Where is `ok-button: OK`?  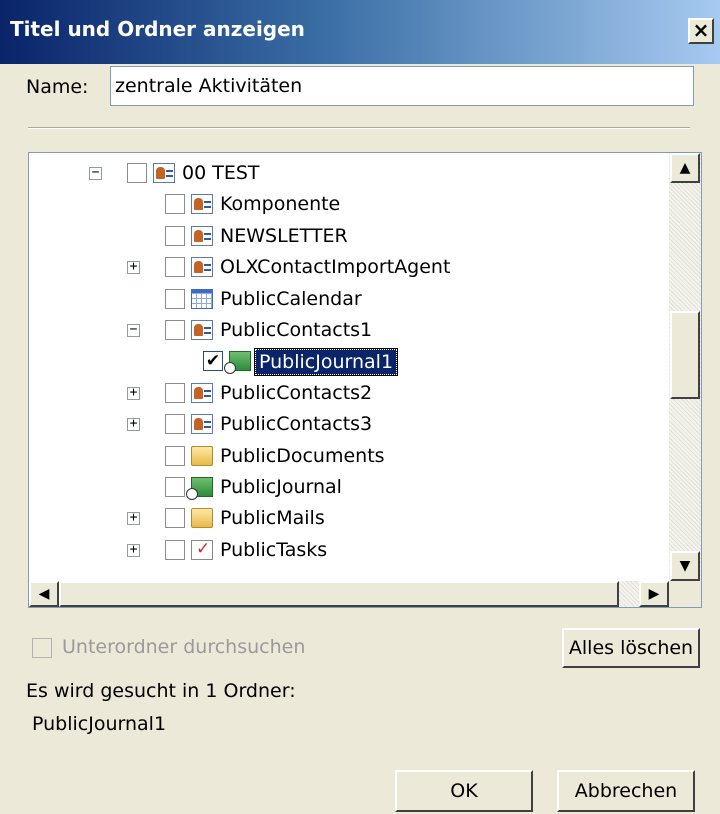 ok-button: OK is located at coordinates (464, 791).